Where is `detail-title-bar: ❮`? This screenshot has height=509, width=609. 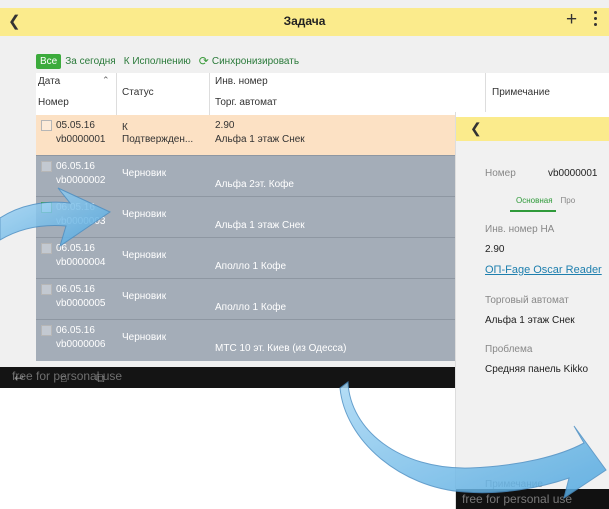
detail-title-bar: ❮ is located at coordinates (532, 129).